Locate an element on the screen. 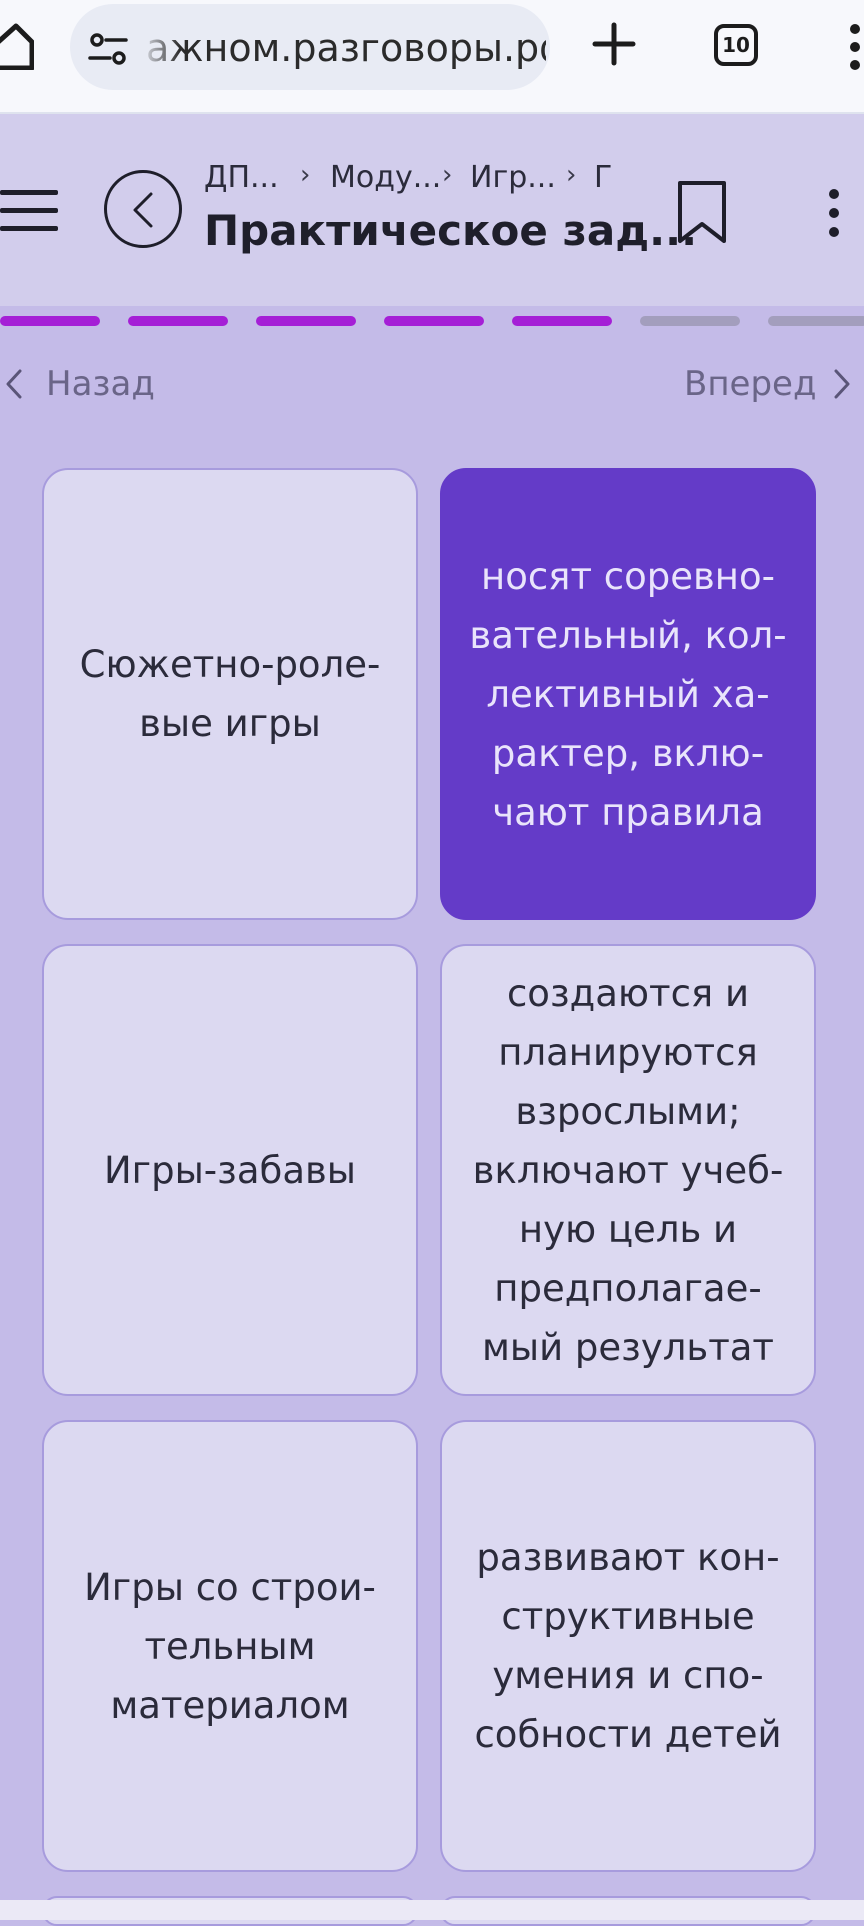 Image resolution: width=864 pixels, height=1926 pixels. browser-toolbar: ажном.разговоры.рф 10 is located at coordinates (432, 57).